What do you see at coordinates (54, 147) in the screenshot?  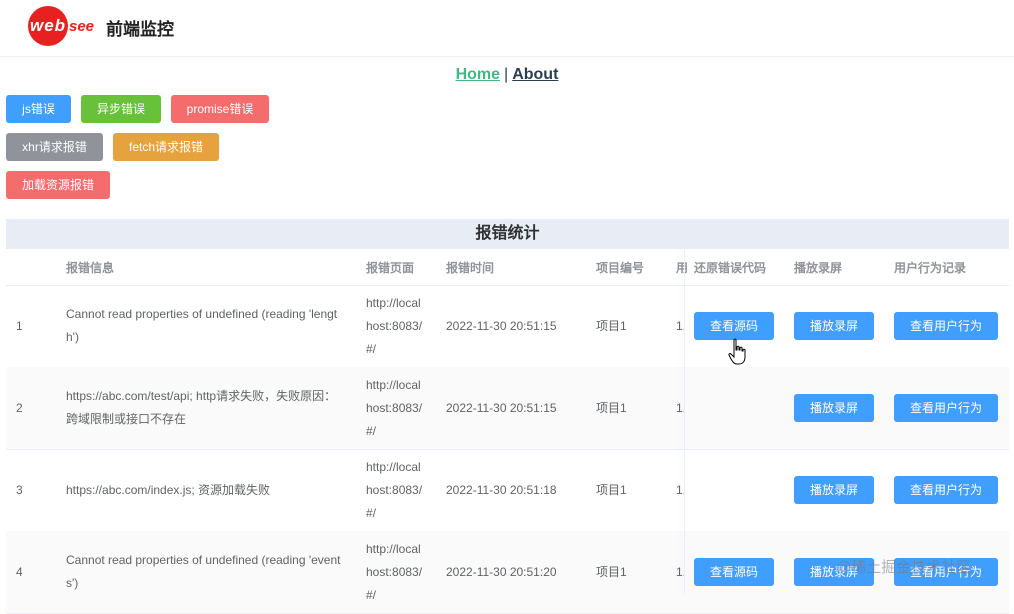 I see `xhr-error-button: xhr请求报错` at bounding box center [54, 147].